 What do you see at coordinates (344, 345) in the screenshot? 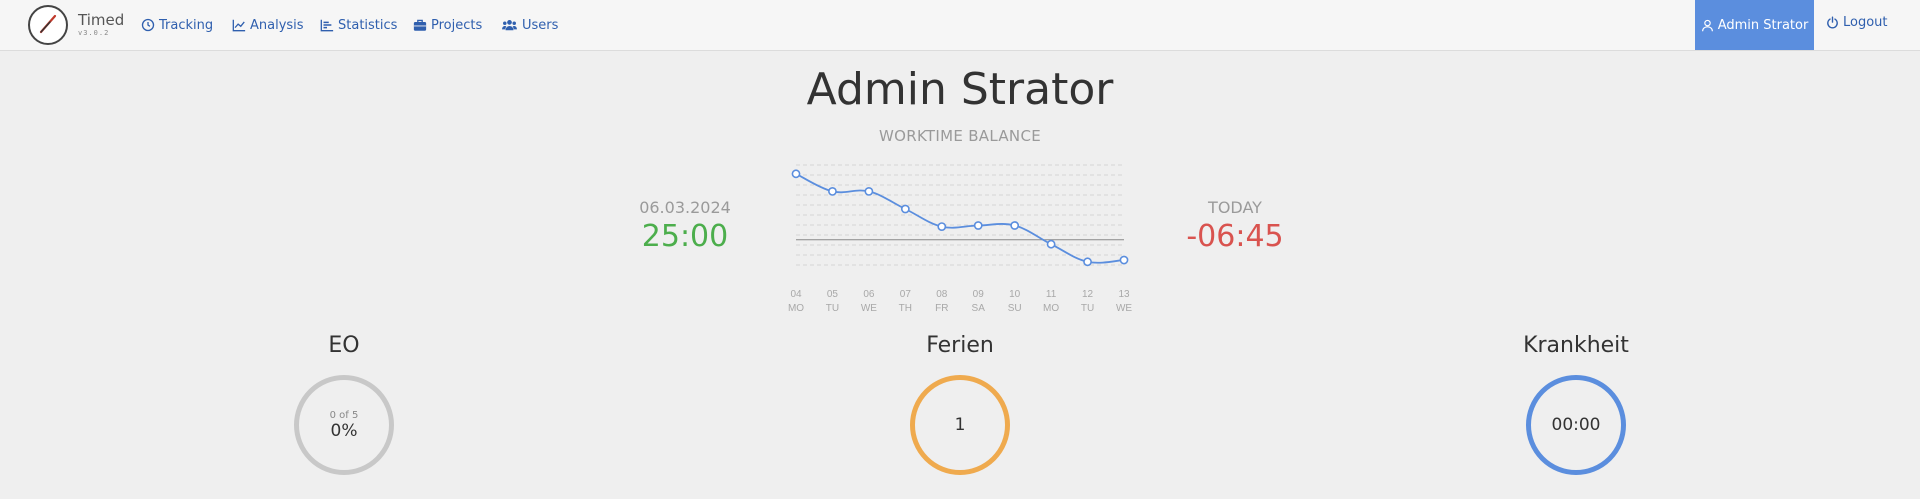
I see `stat-title-eo: EO` at bounding box center [344, 345].